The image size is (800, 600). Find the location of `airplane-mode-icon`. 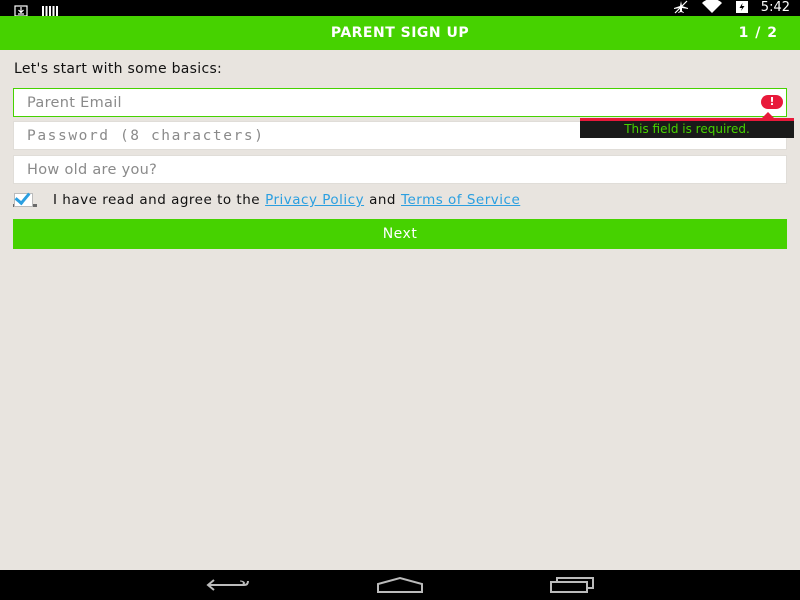

airplane-mode-icon is located at coordinates (681, 9).